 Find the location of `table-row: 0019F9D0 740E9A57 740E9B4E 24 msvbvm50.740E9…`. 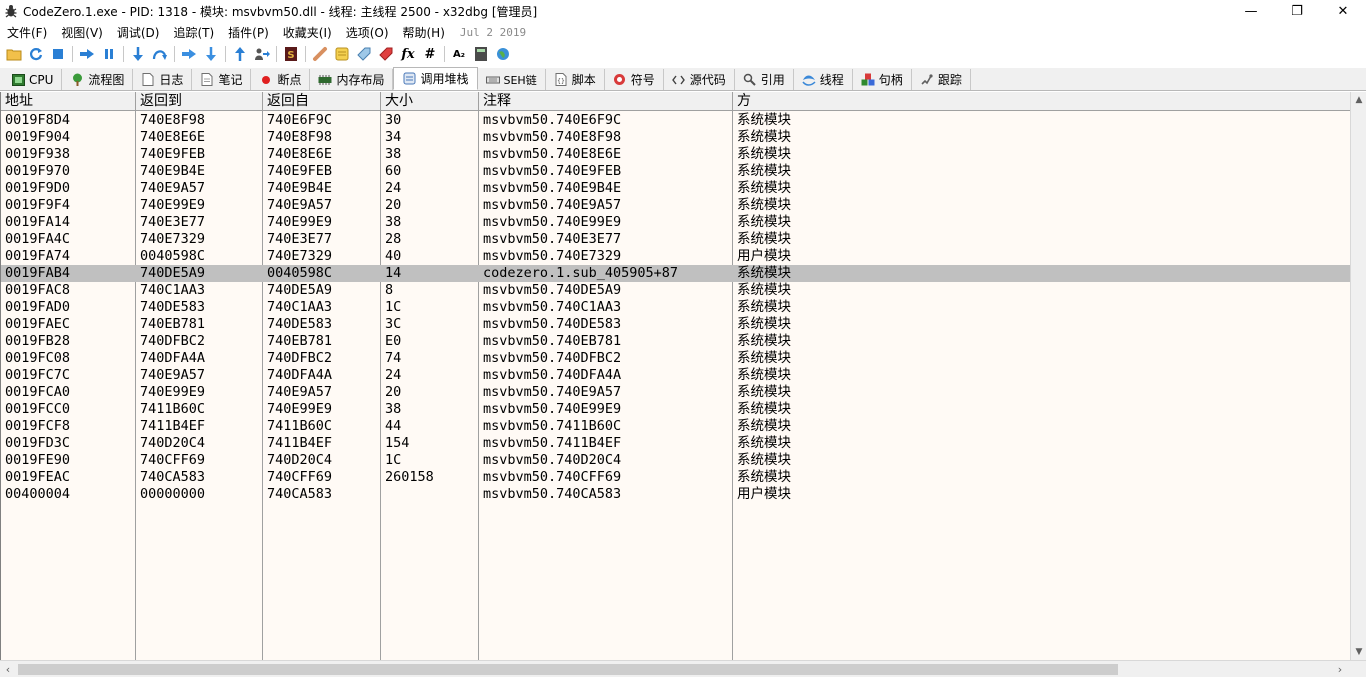

table-row: 0019F9D0 740E9A57 740E9B4E 24 msvbvm50.740E9… is located at coordinates (675, 188).